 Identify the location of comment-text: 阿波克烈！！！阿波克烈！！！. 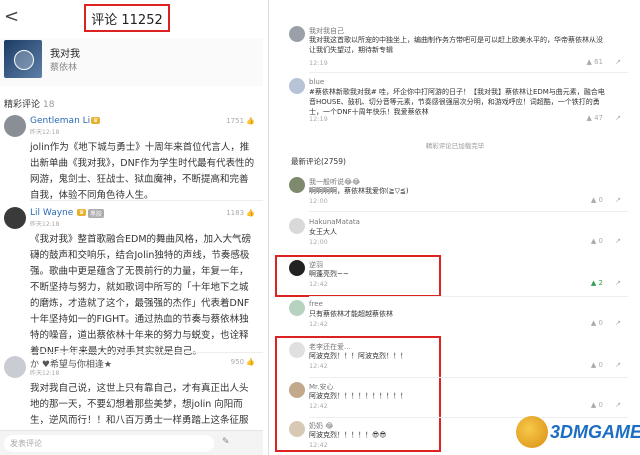
(358, 356).